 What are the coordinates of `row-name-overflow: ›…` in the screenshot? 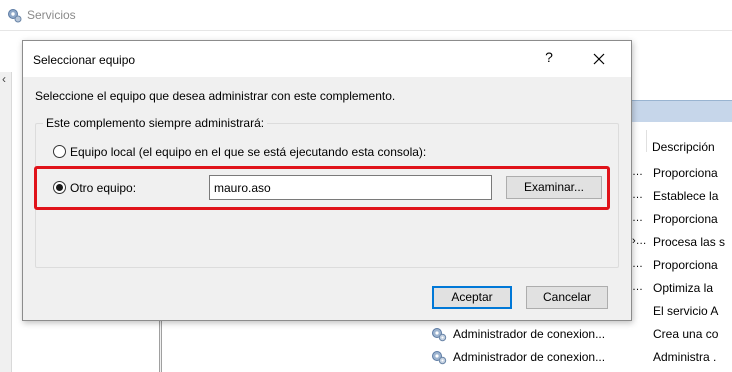 It's located at (639, 241).